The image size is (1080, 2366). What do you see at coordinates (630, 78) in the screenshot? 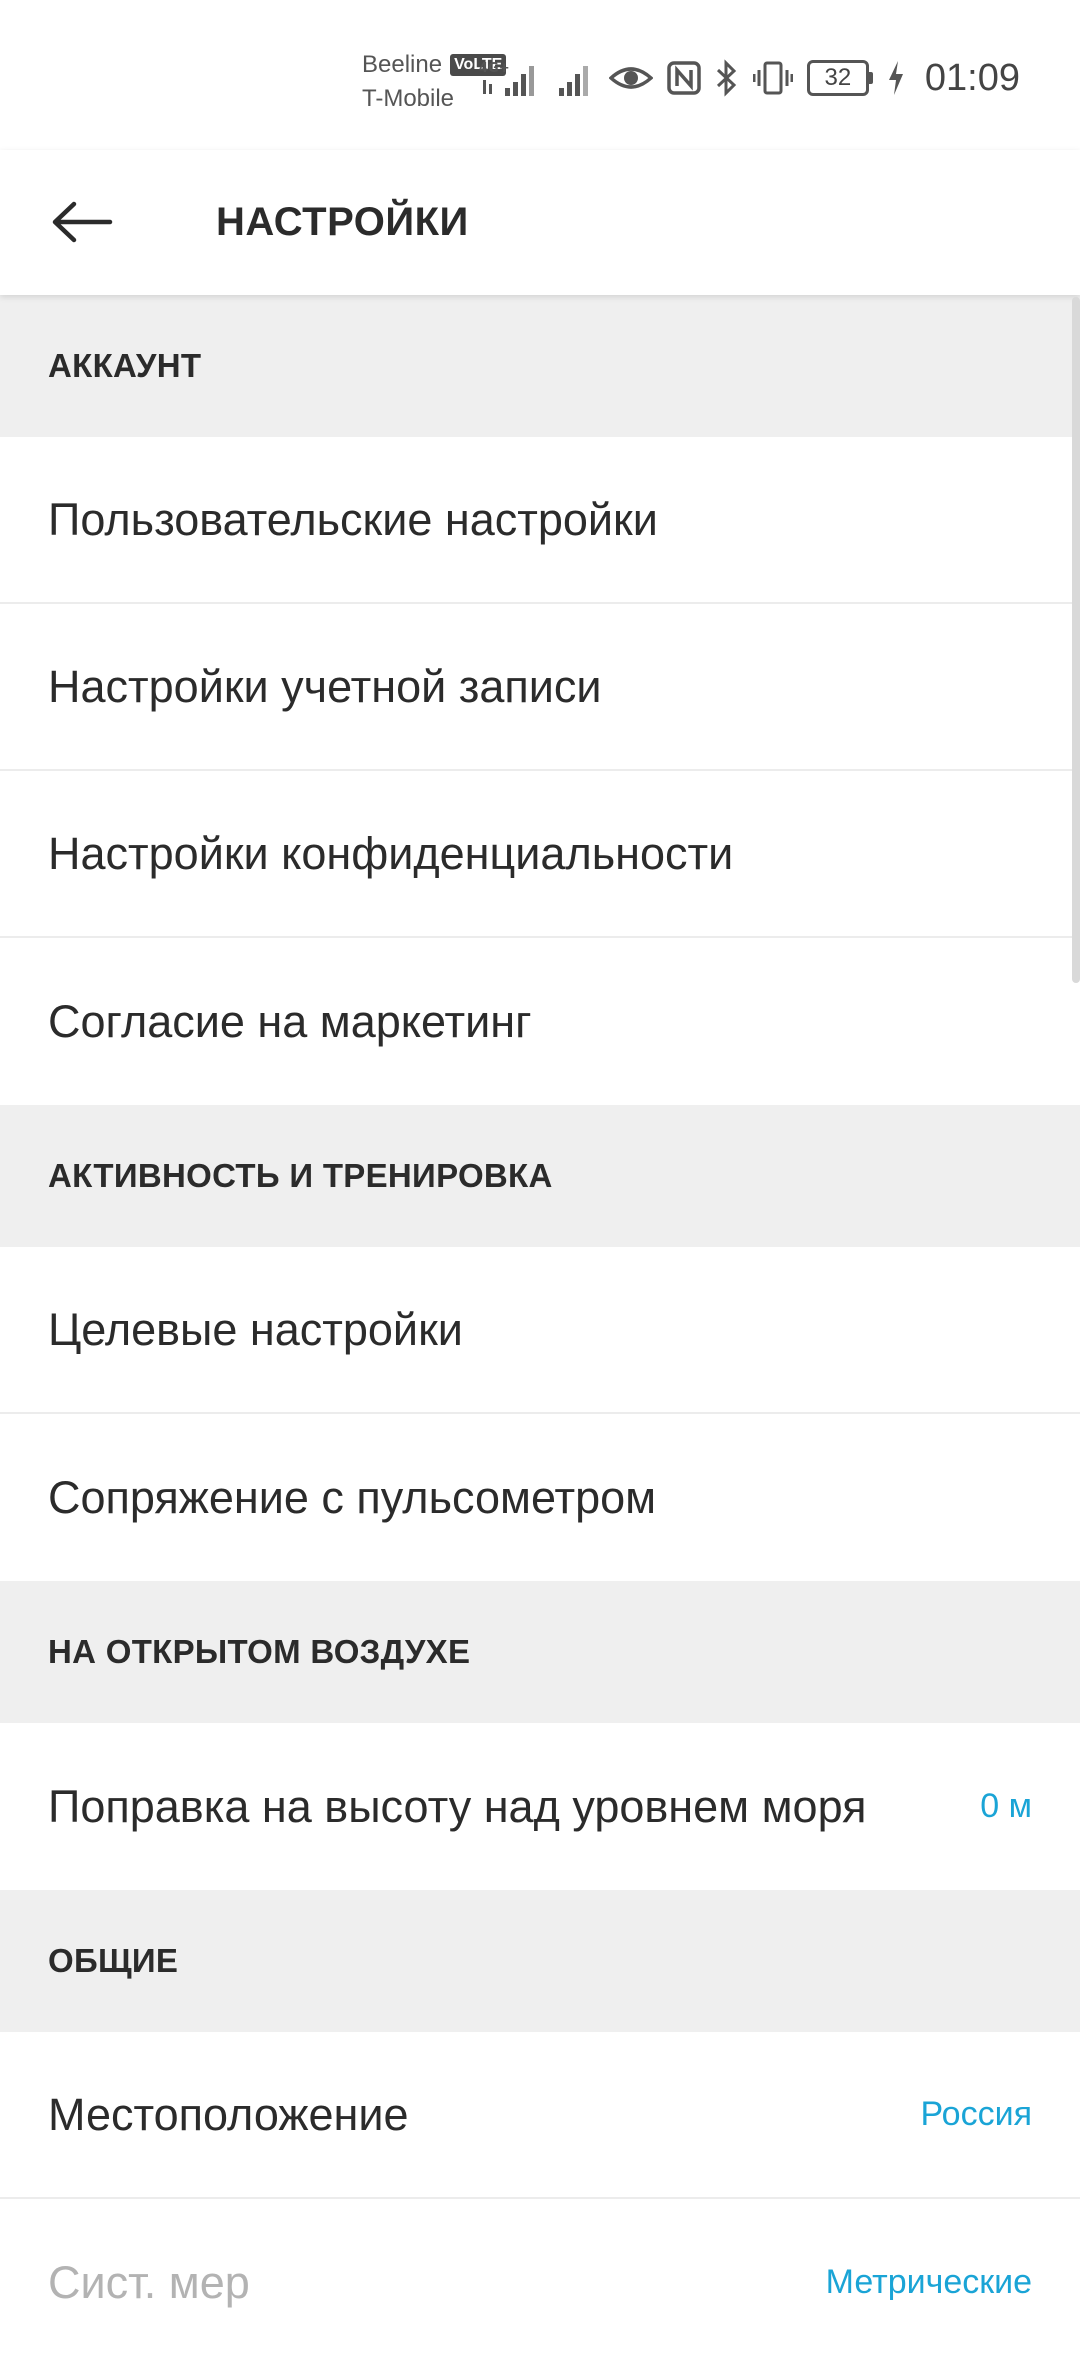
I see `eye-comfort-icon` at bounding box center [630, 78].